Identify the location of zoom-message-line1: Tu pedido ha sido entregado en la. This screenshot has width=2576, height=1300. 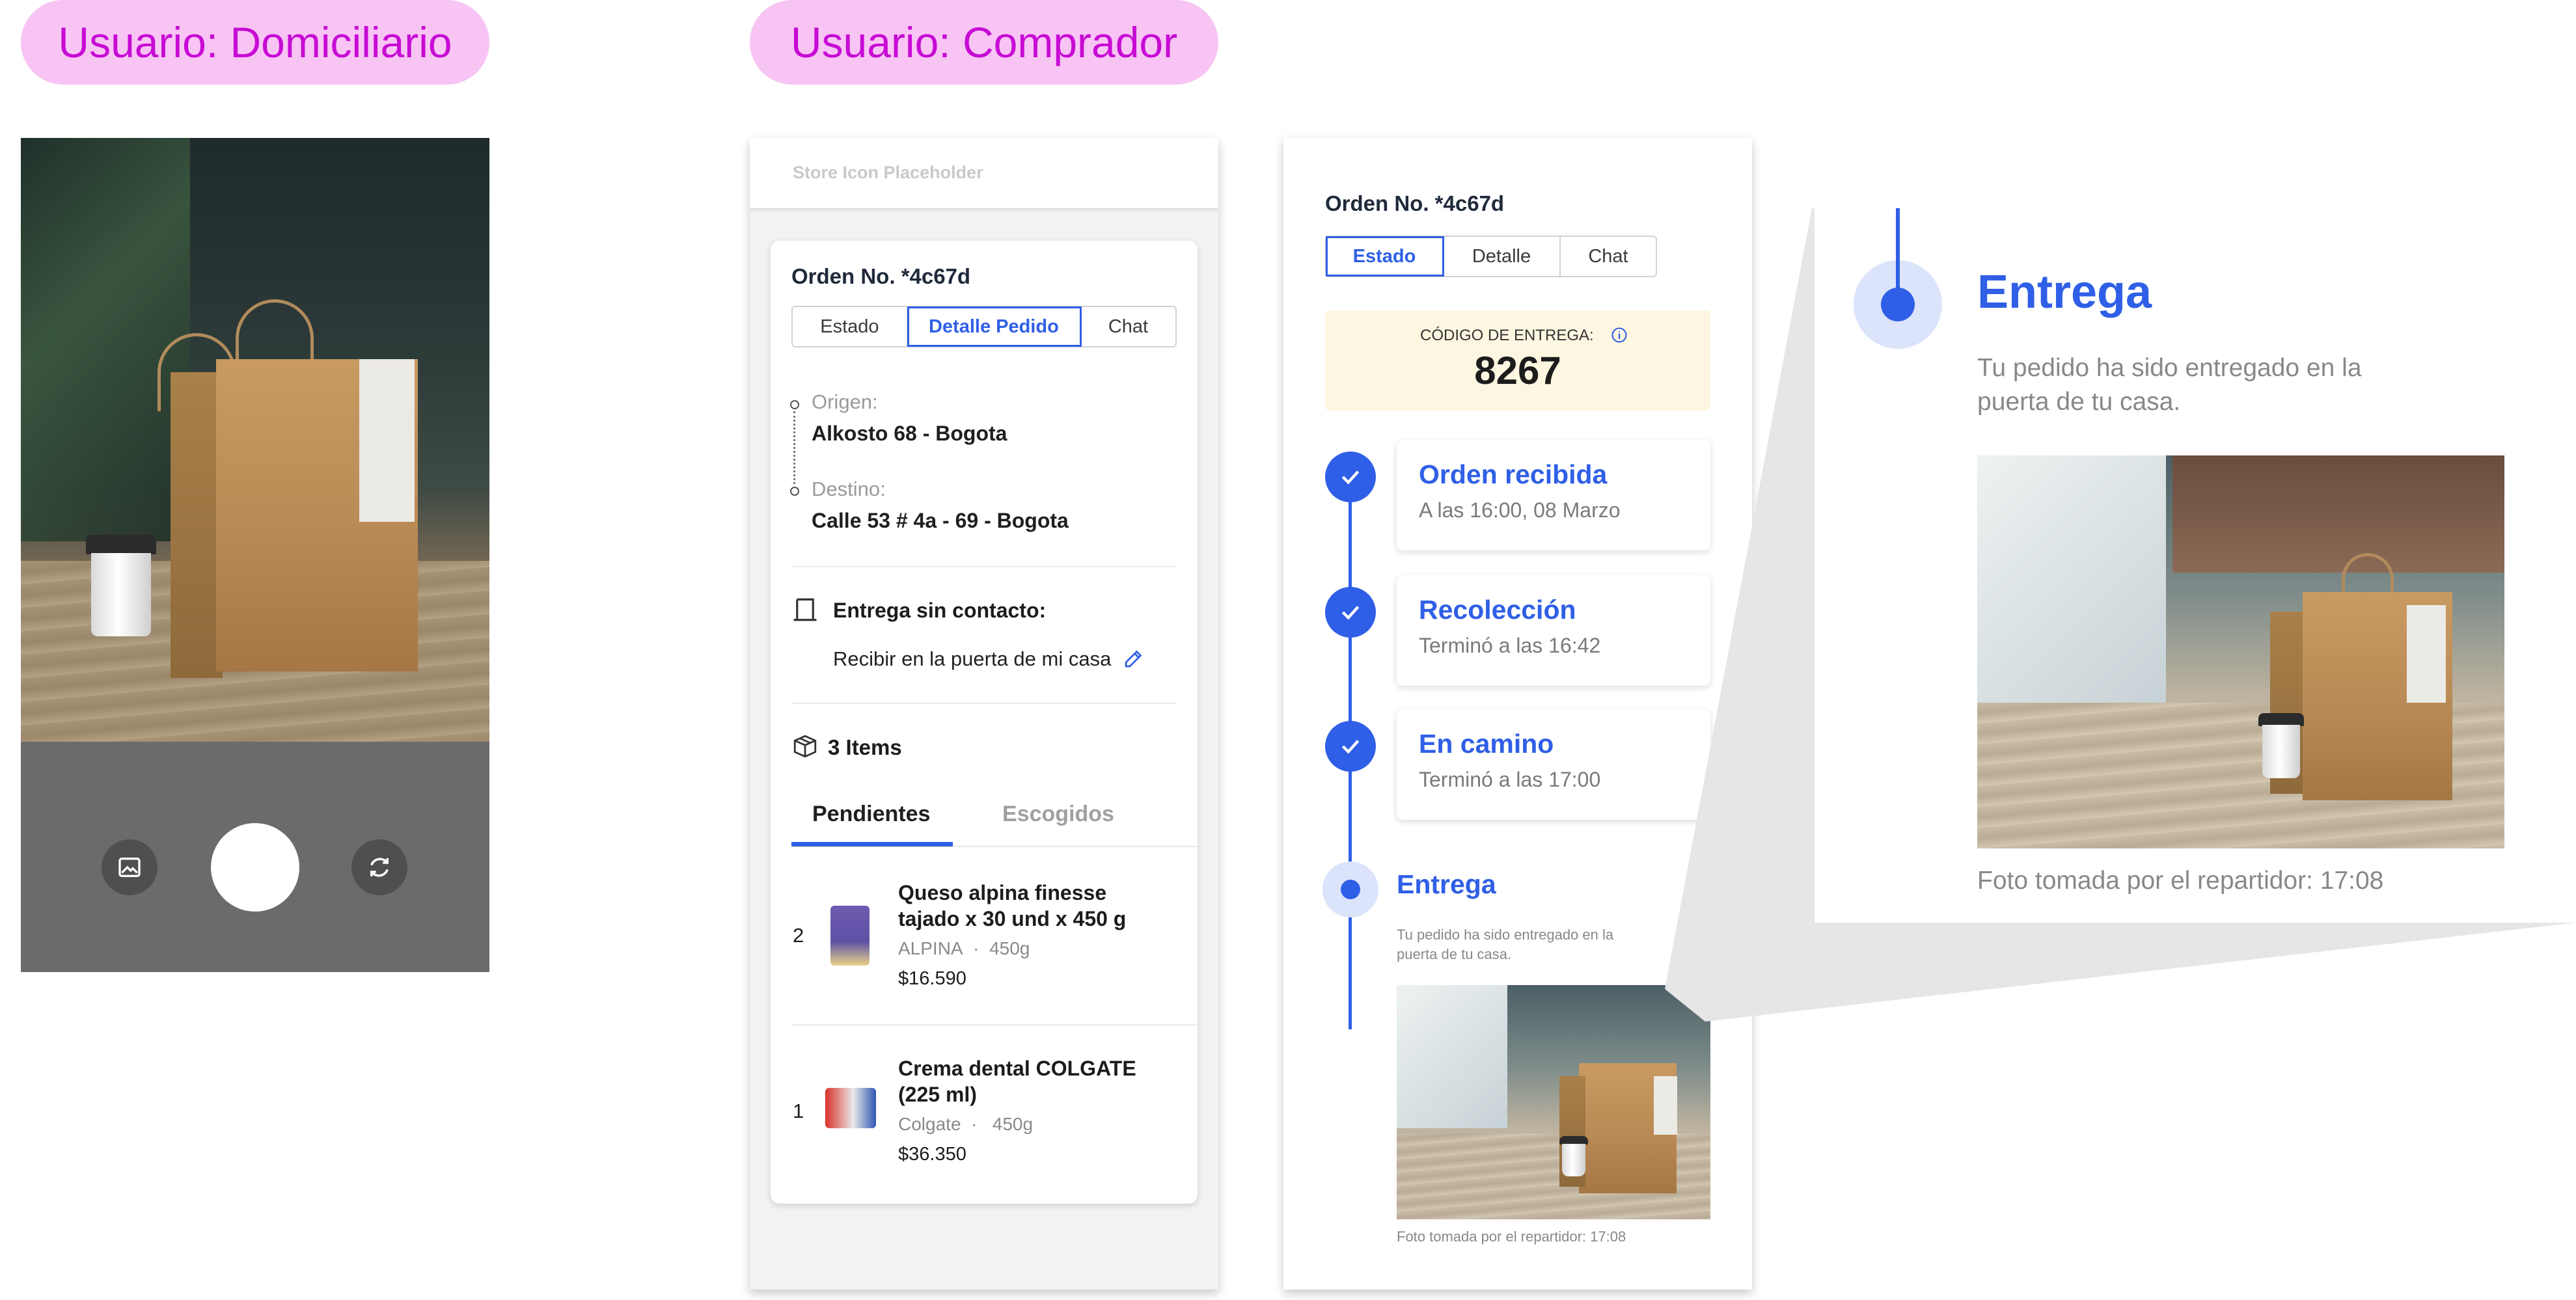
(2169, 368).